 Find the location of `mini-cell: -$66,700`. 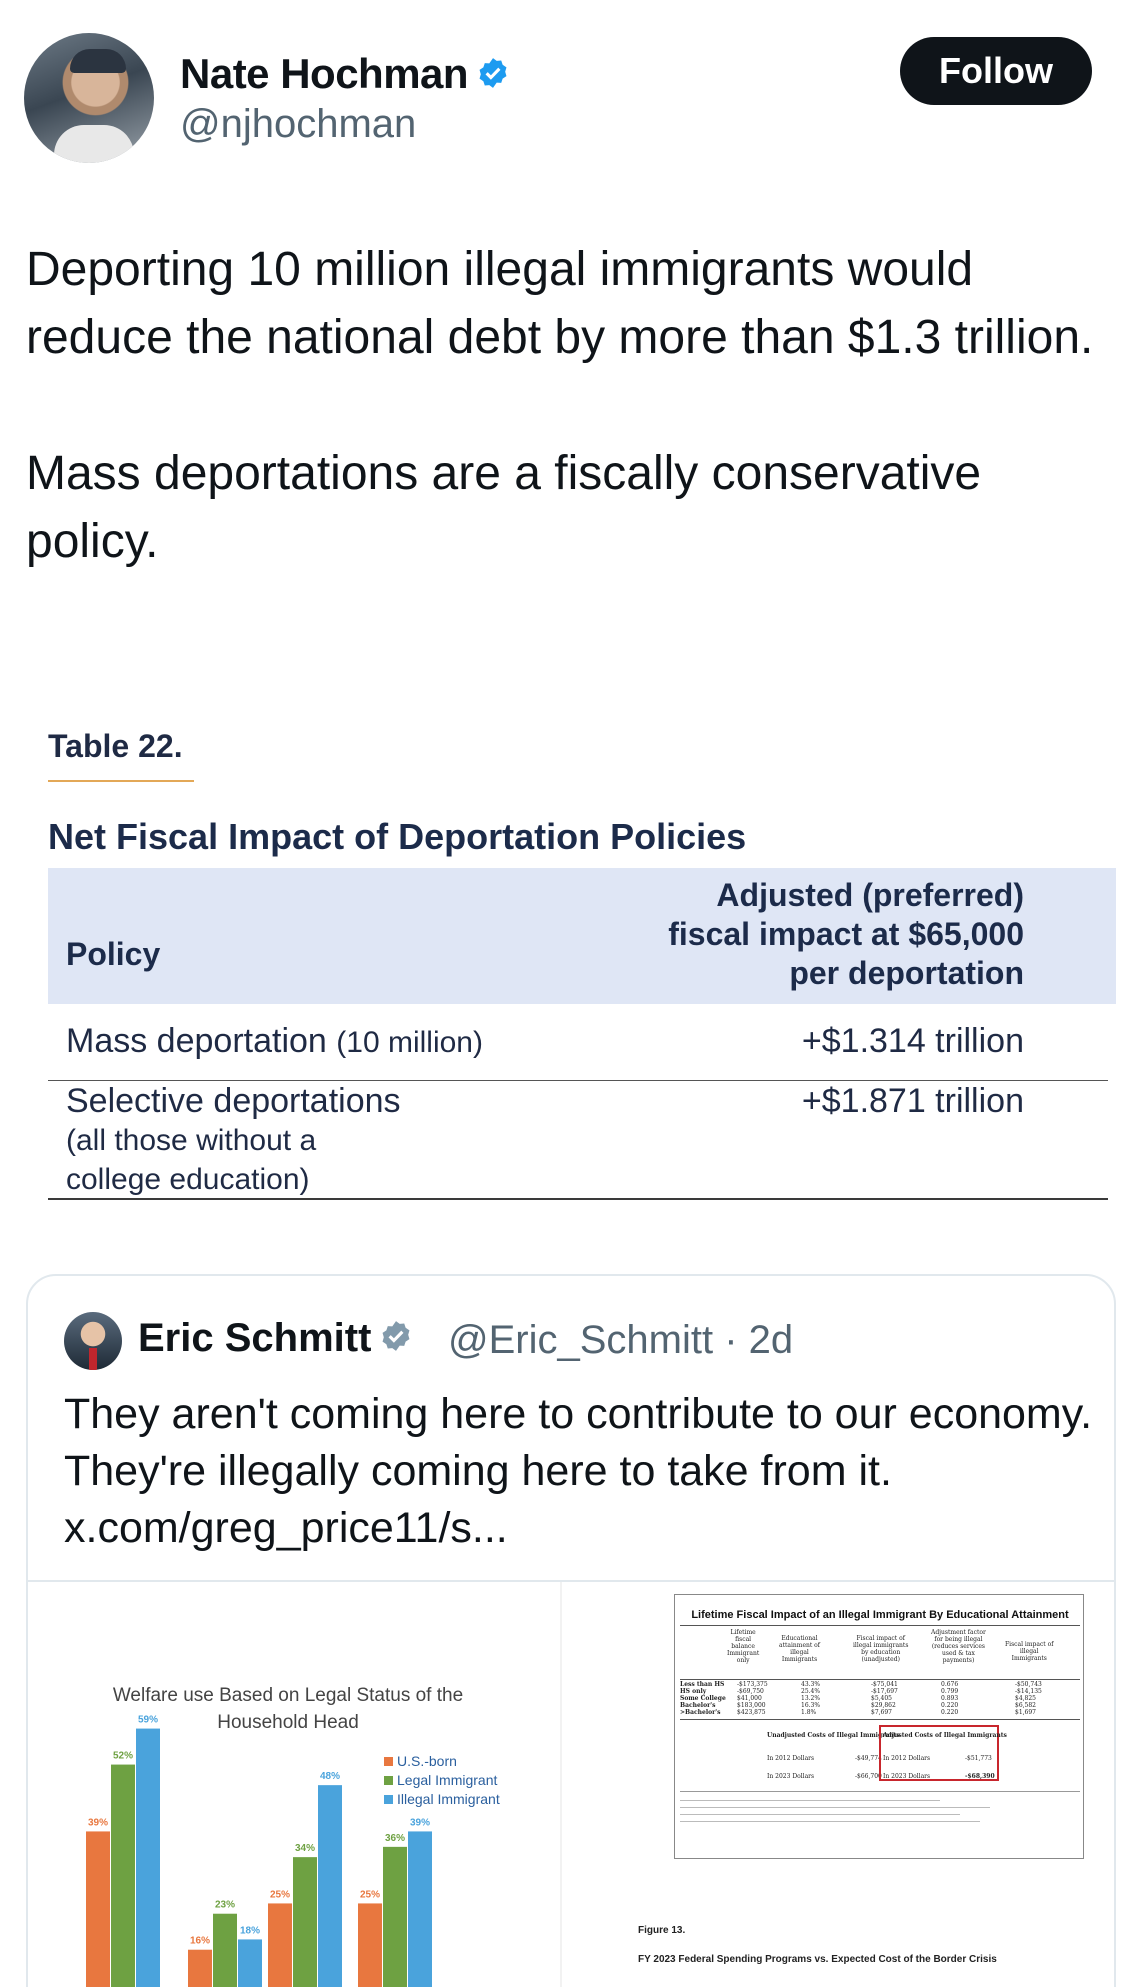

mini-cell: -$66,700 is located at coordinates (868, 1776).